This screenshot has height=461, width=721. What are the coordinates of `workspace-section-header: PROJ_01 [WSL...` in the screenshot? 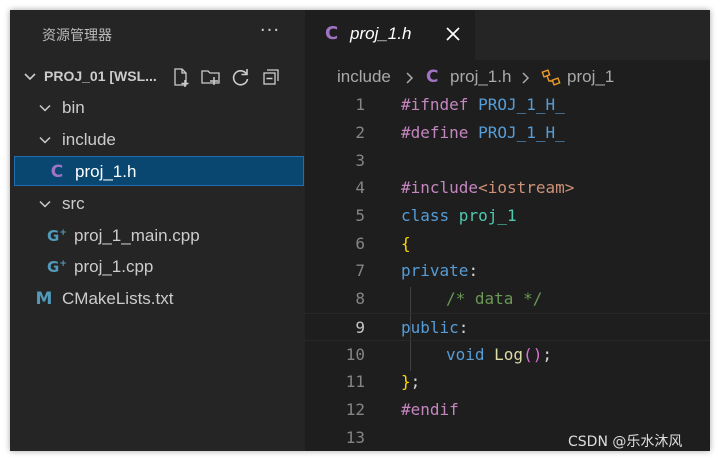 It's located at (157, 77).